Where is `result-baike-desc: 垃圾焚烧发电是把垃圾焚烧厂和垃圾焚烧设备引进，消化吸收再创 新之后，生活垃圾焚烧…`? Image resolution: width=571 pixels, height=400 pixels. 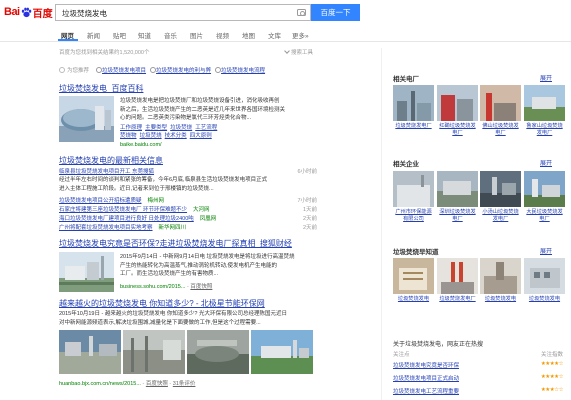 result-baike-desc: 垃圾焚烧发电是把垃圾焚烧厂和垃圾焚烧设备引进，消化吸收再创 新之后，生活垃圾焚烧… is located at coordinates (220, 110).